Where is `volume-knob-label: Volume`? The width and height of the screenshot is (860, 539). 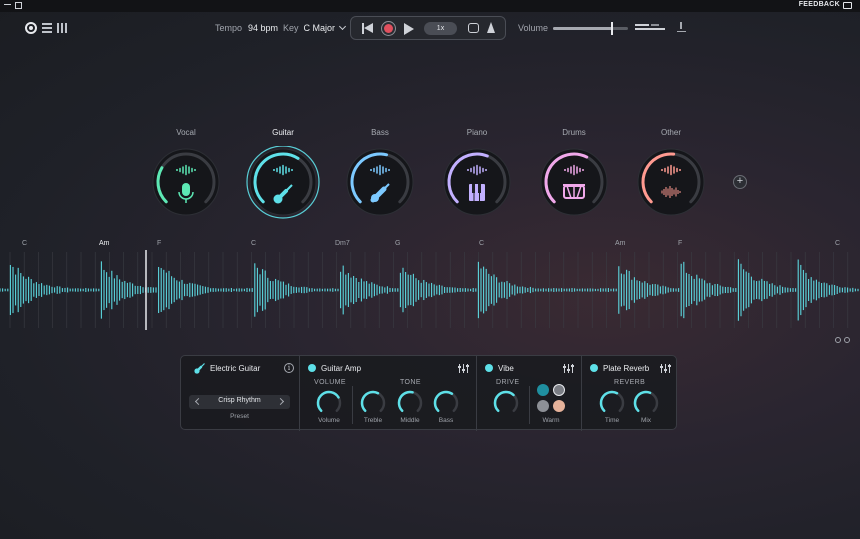 volume-knob-label: Volume is located at coordinates (329, 420).